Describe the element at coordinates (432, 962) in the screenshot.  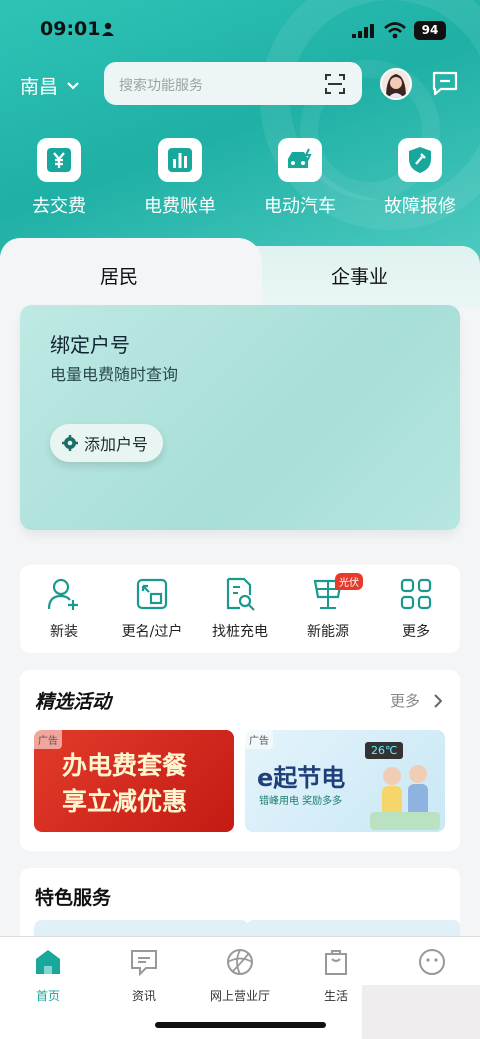
I see `smile-icon` at that location.